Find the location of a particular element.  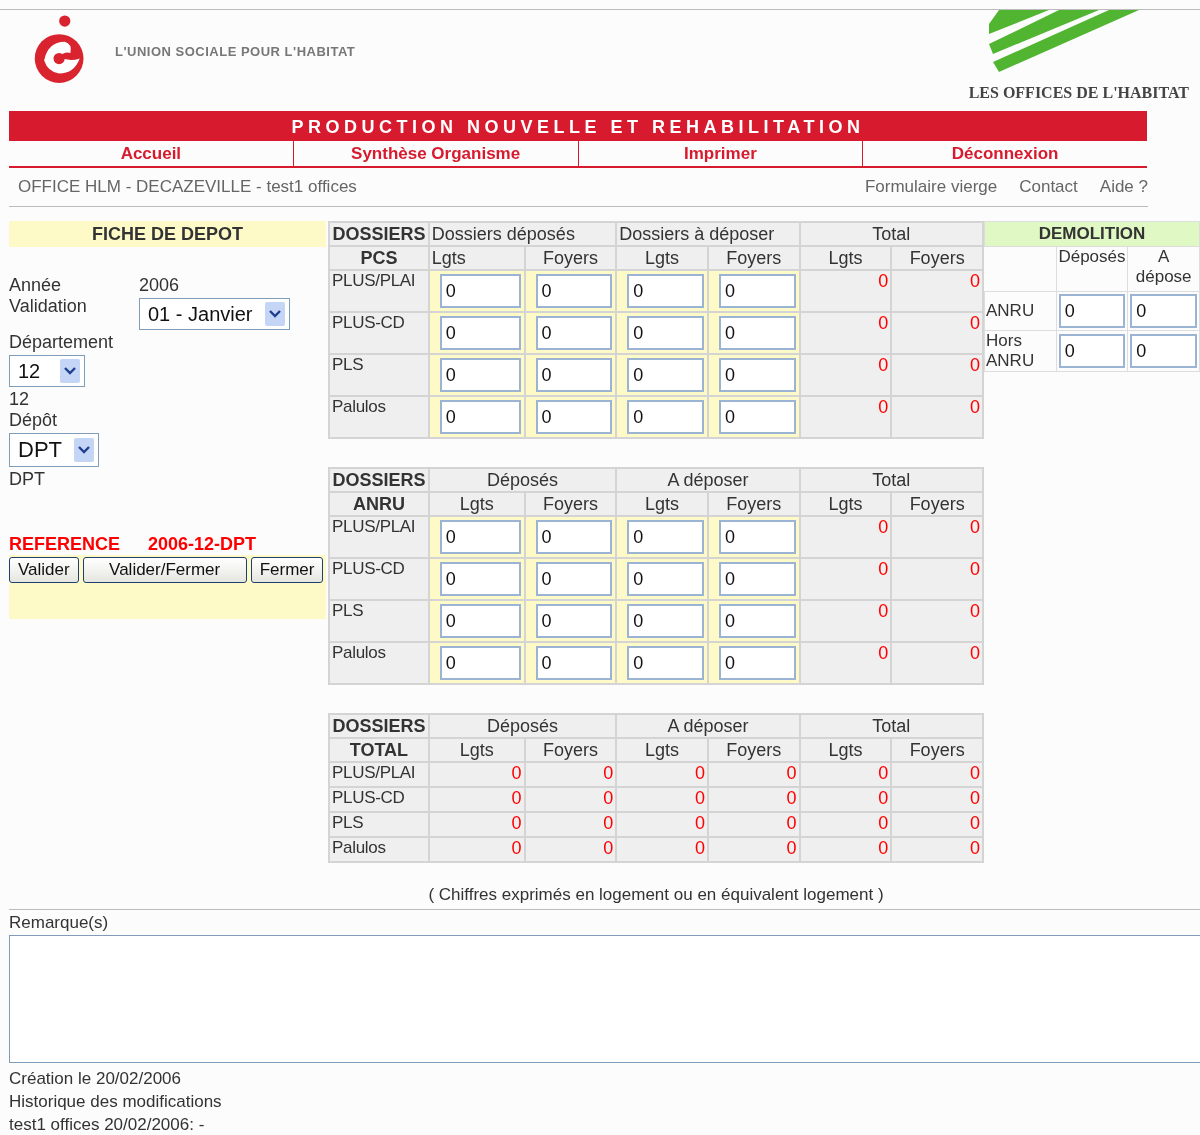

department-value: 12 is located at coordinates (19, 399).